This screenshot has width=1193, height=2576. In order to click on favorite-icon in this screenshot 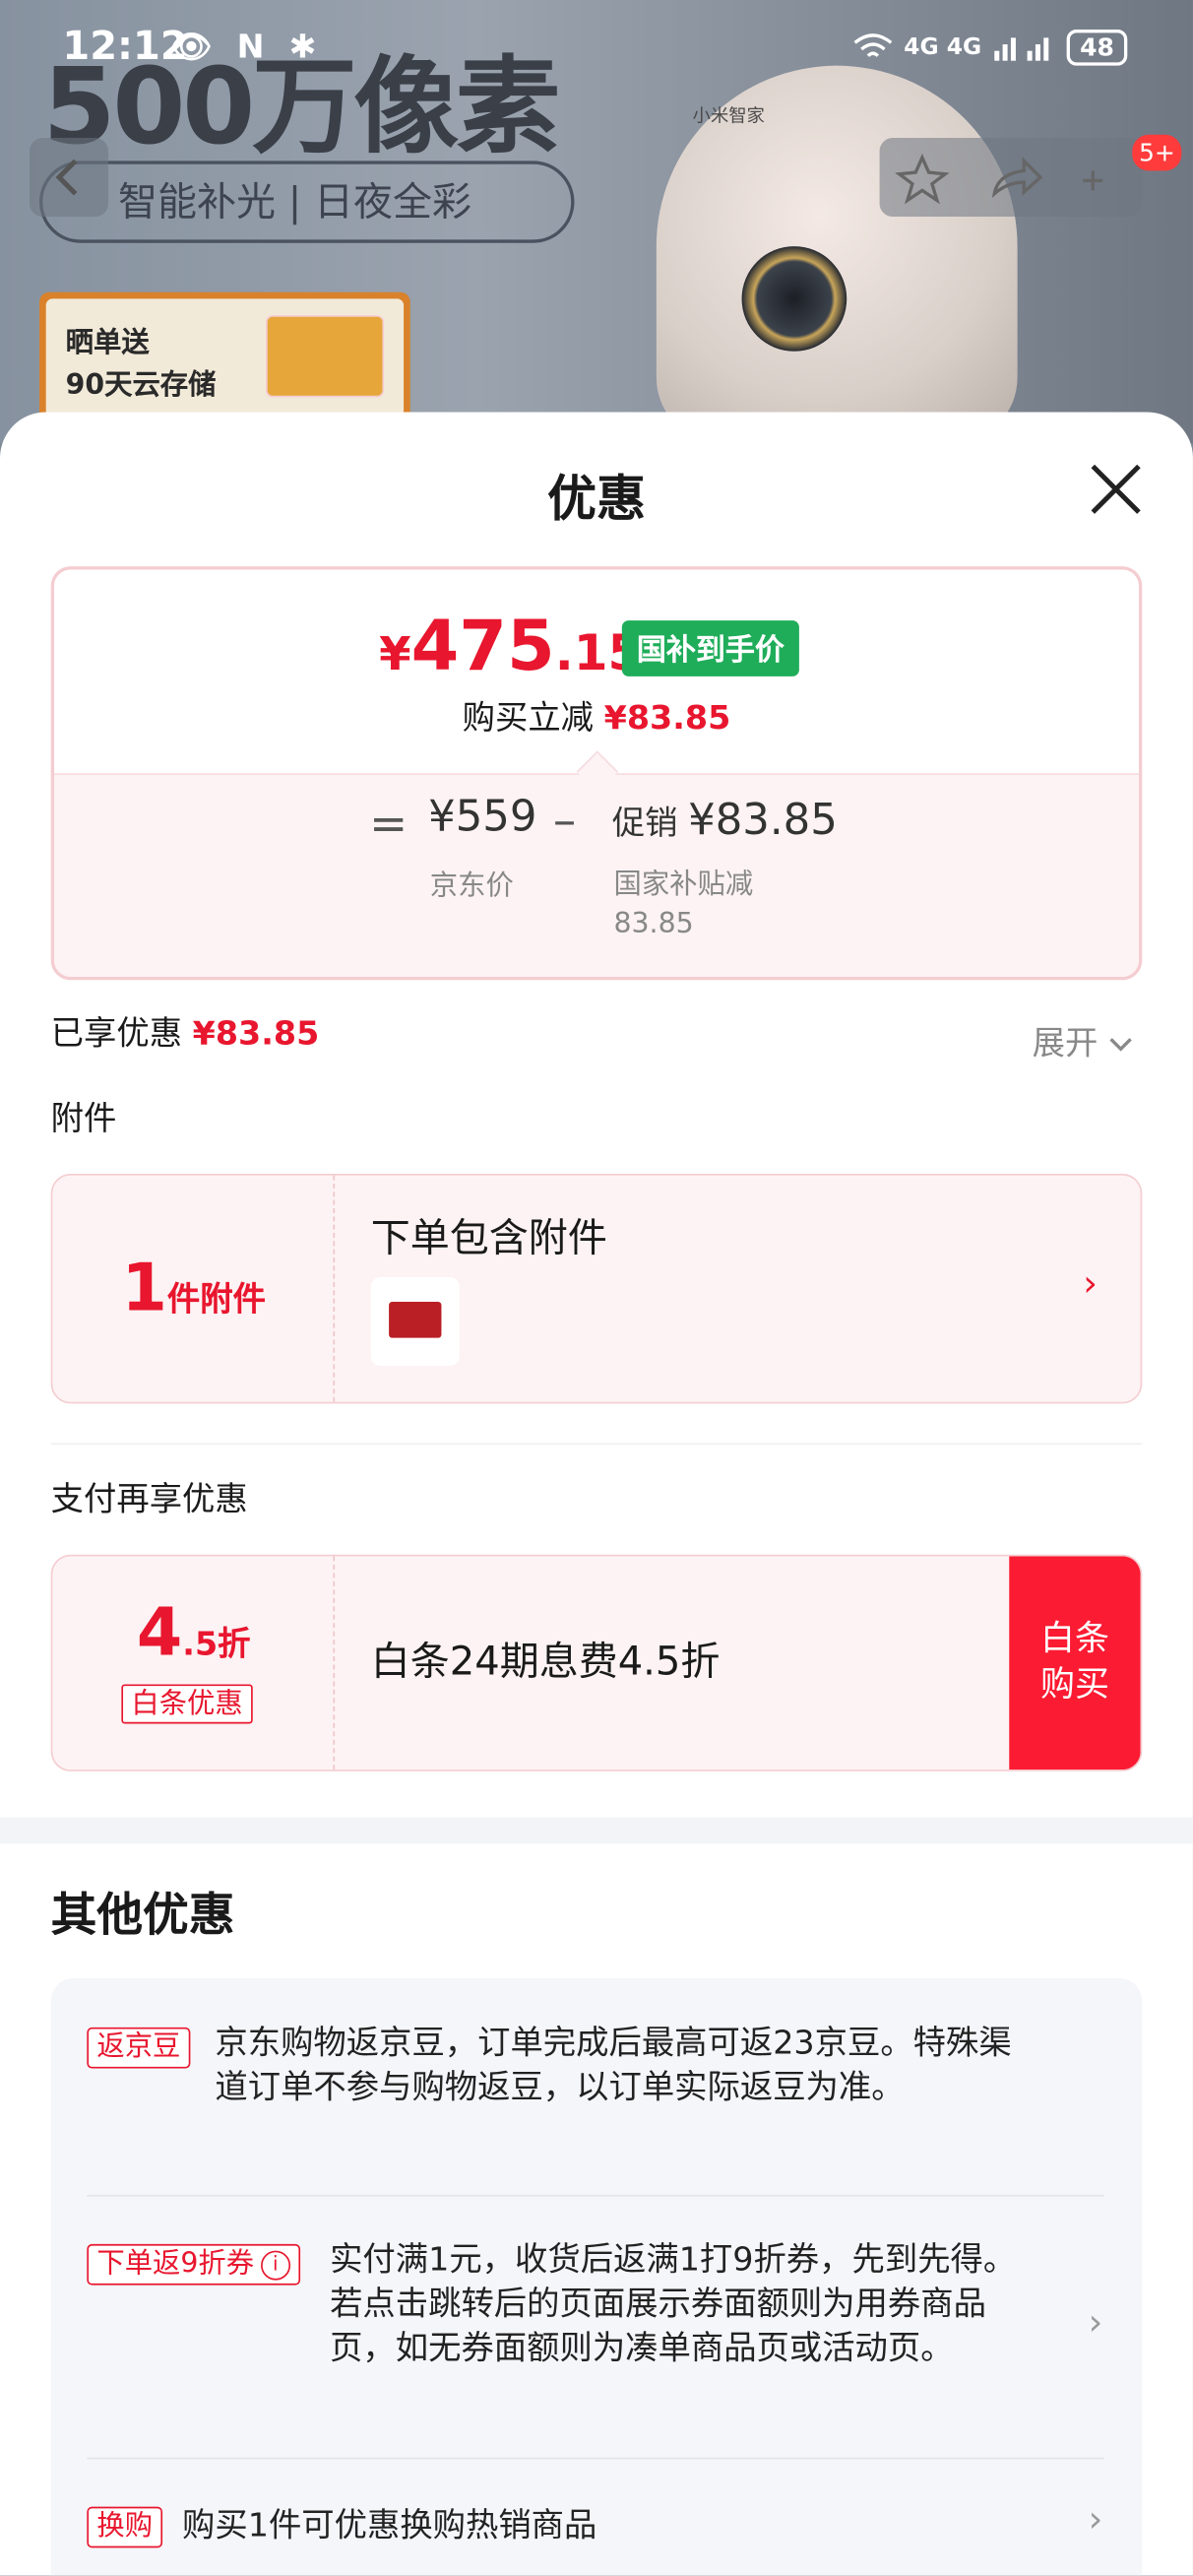, I will do `click(922, 179)`.